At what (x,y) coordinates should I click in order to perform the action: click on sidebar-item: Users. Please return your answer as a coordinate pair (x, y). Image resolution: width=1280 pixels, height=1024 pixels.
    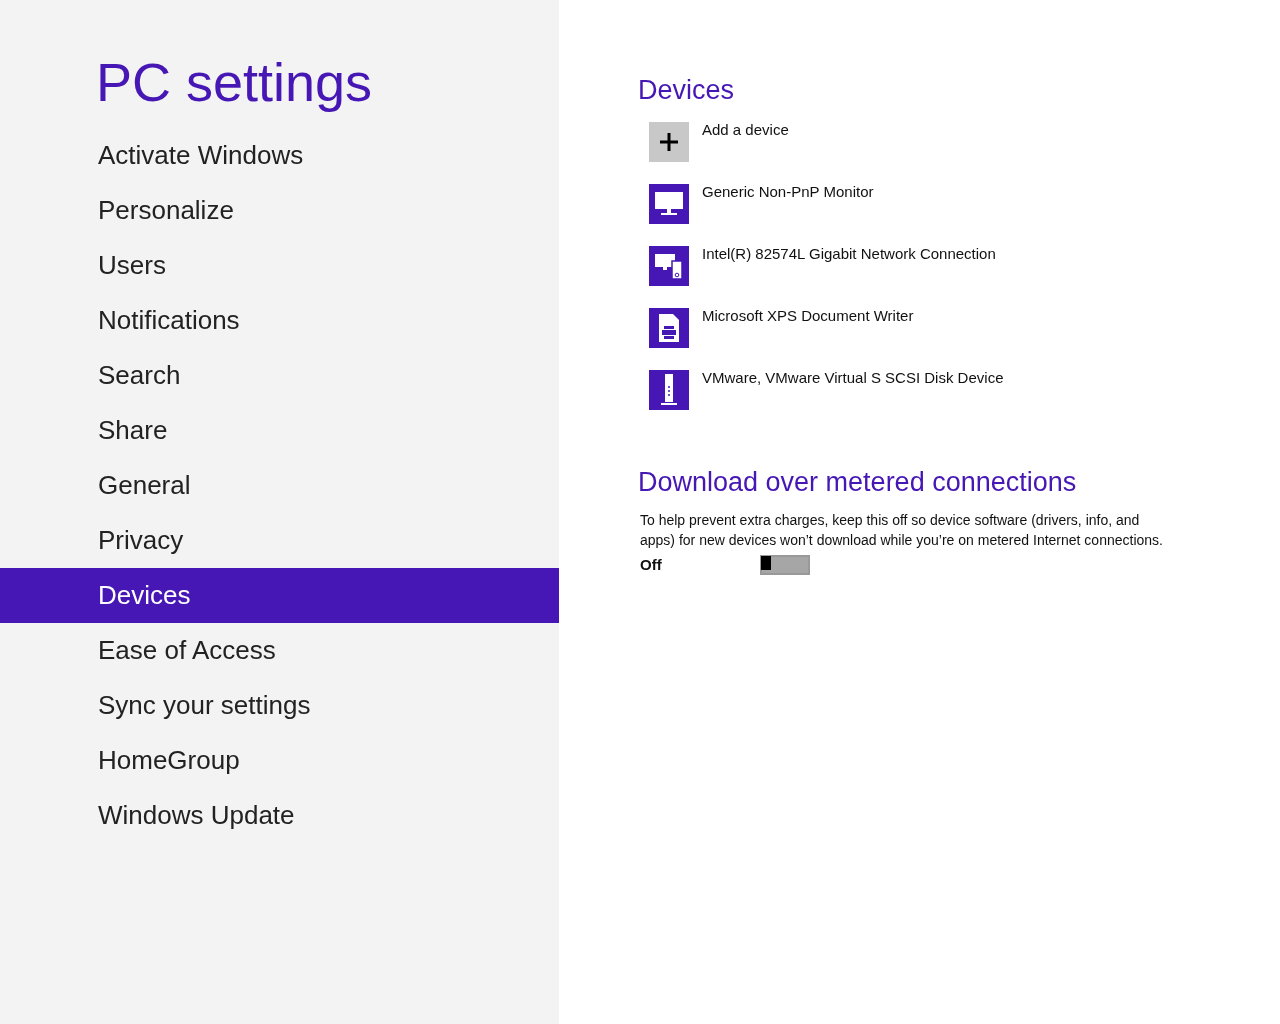
    Looking at the image, I should click on (279, 265).